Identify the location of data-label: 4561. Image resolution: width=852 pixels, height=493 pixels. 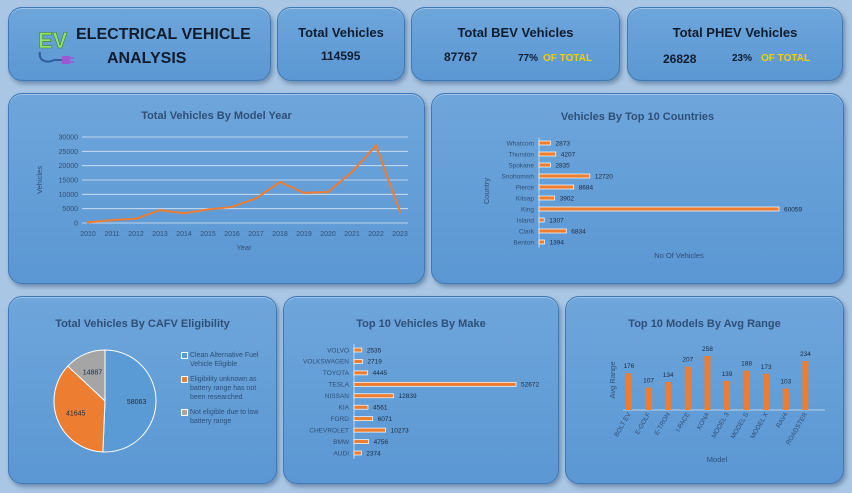
(380, 408).